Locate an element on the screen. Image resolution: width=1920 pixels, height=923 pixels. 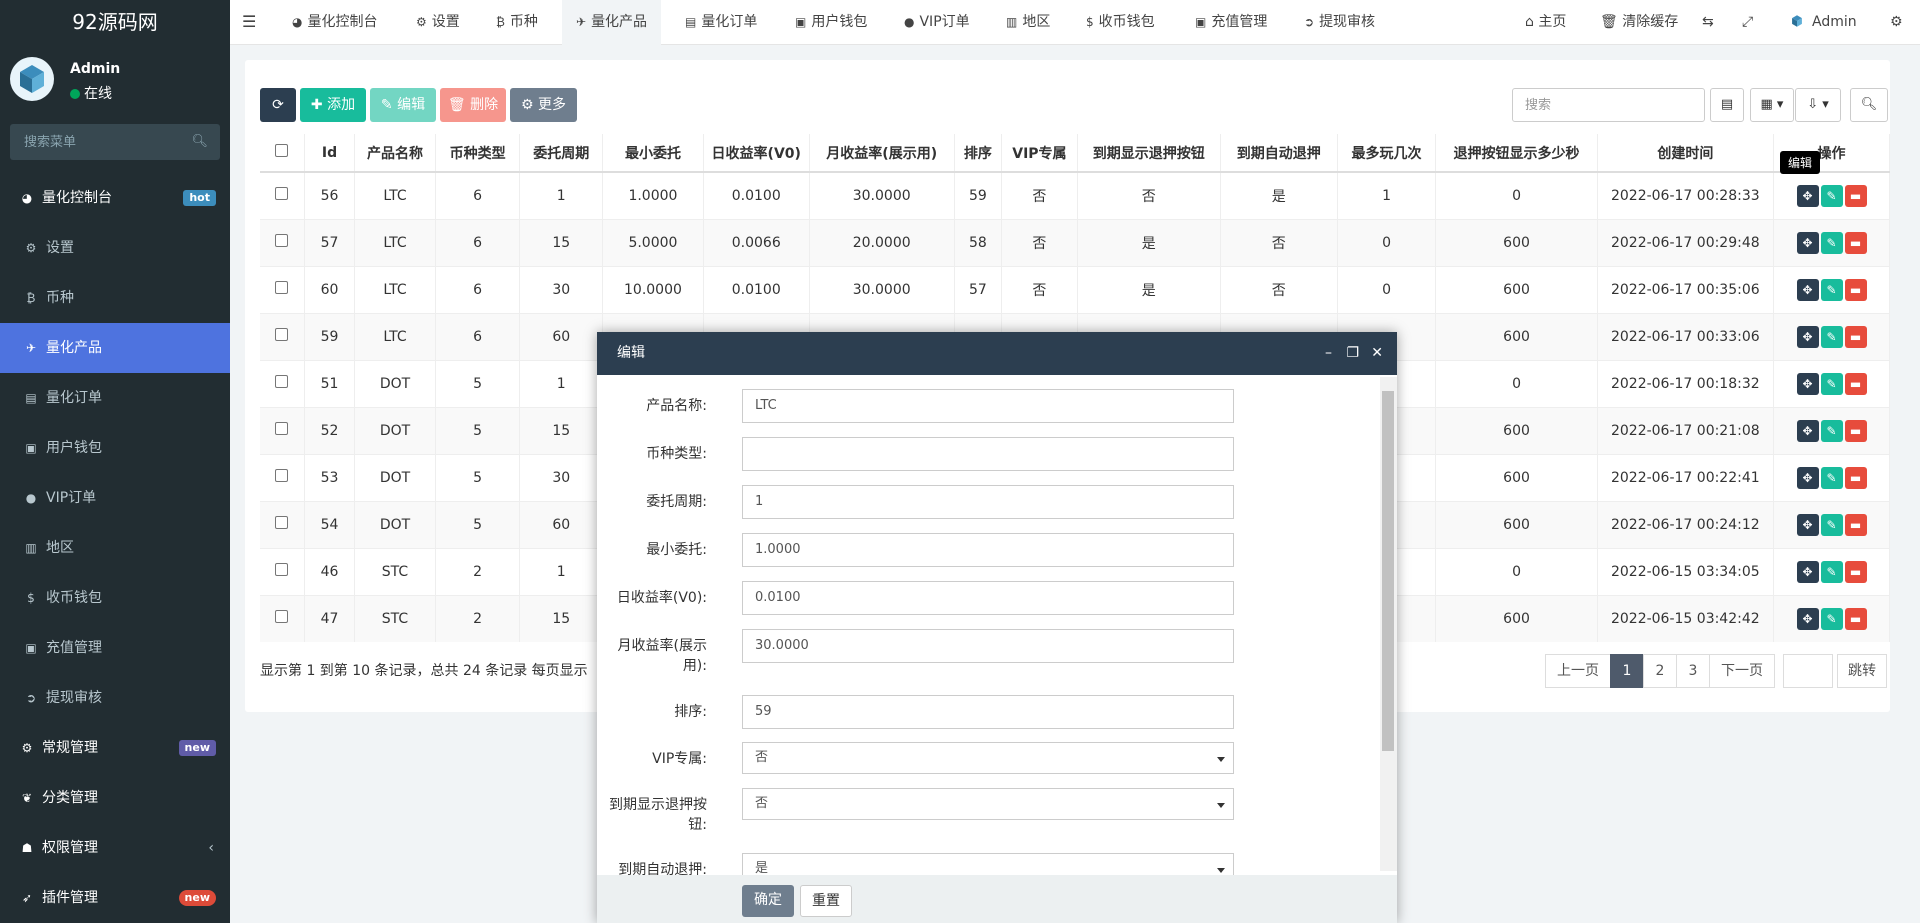
tab-currency: ₿ 币种 is located at coordinates (517, 22).